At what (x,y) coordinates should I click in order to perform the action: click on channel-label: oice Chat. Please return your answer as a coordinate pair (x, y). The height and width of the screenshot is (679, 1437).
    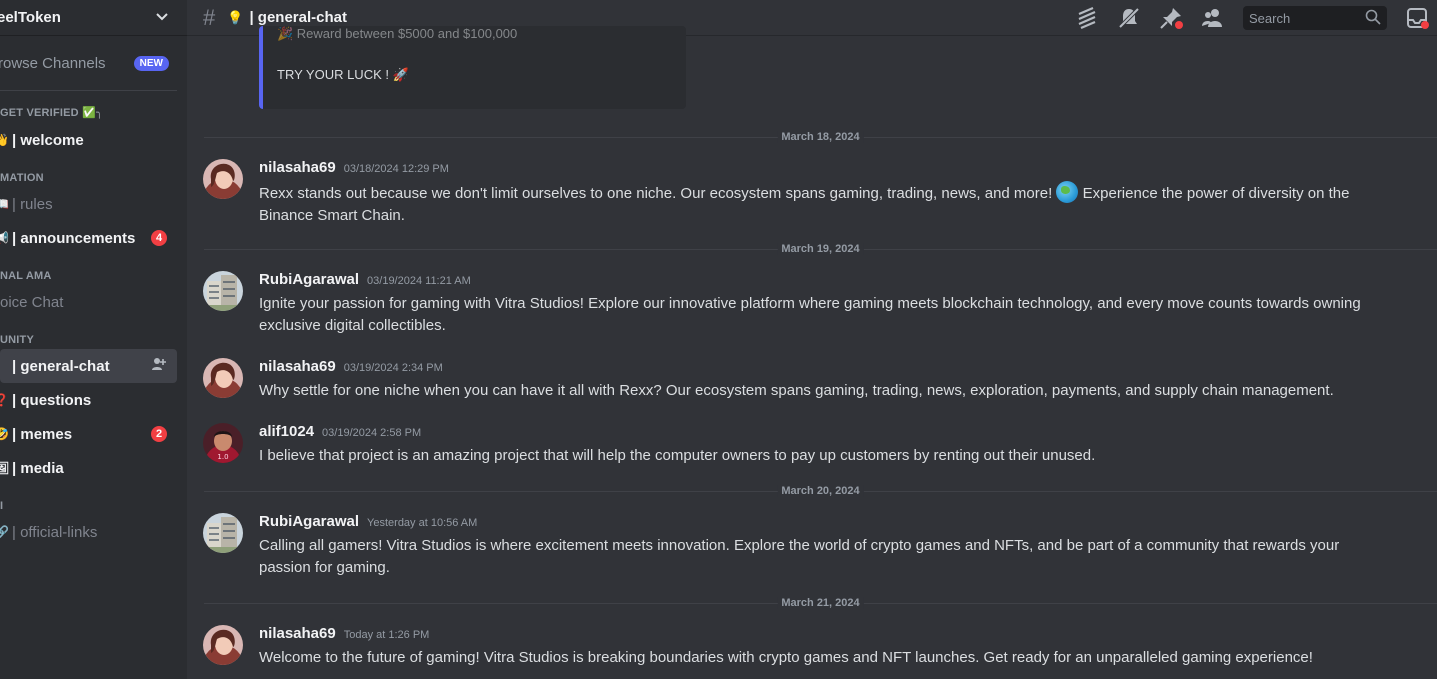
    Looking at the image, I should click on (32, 302).